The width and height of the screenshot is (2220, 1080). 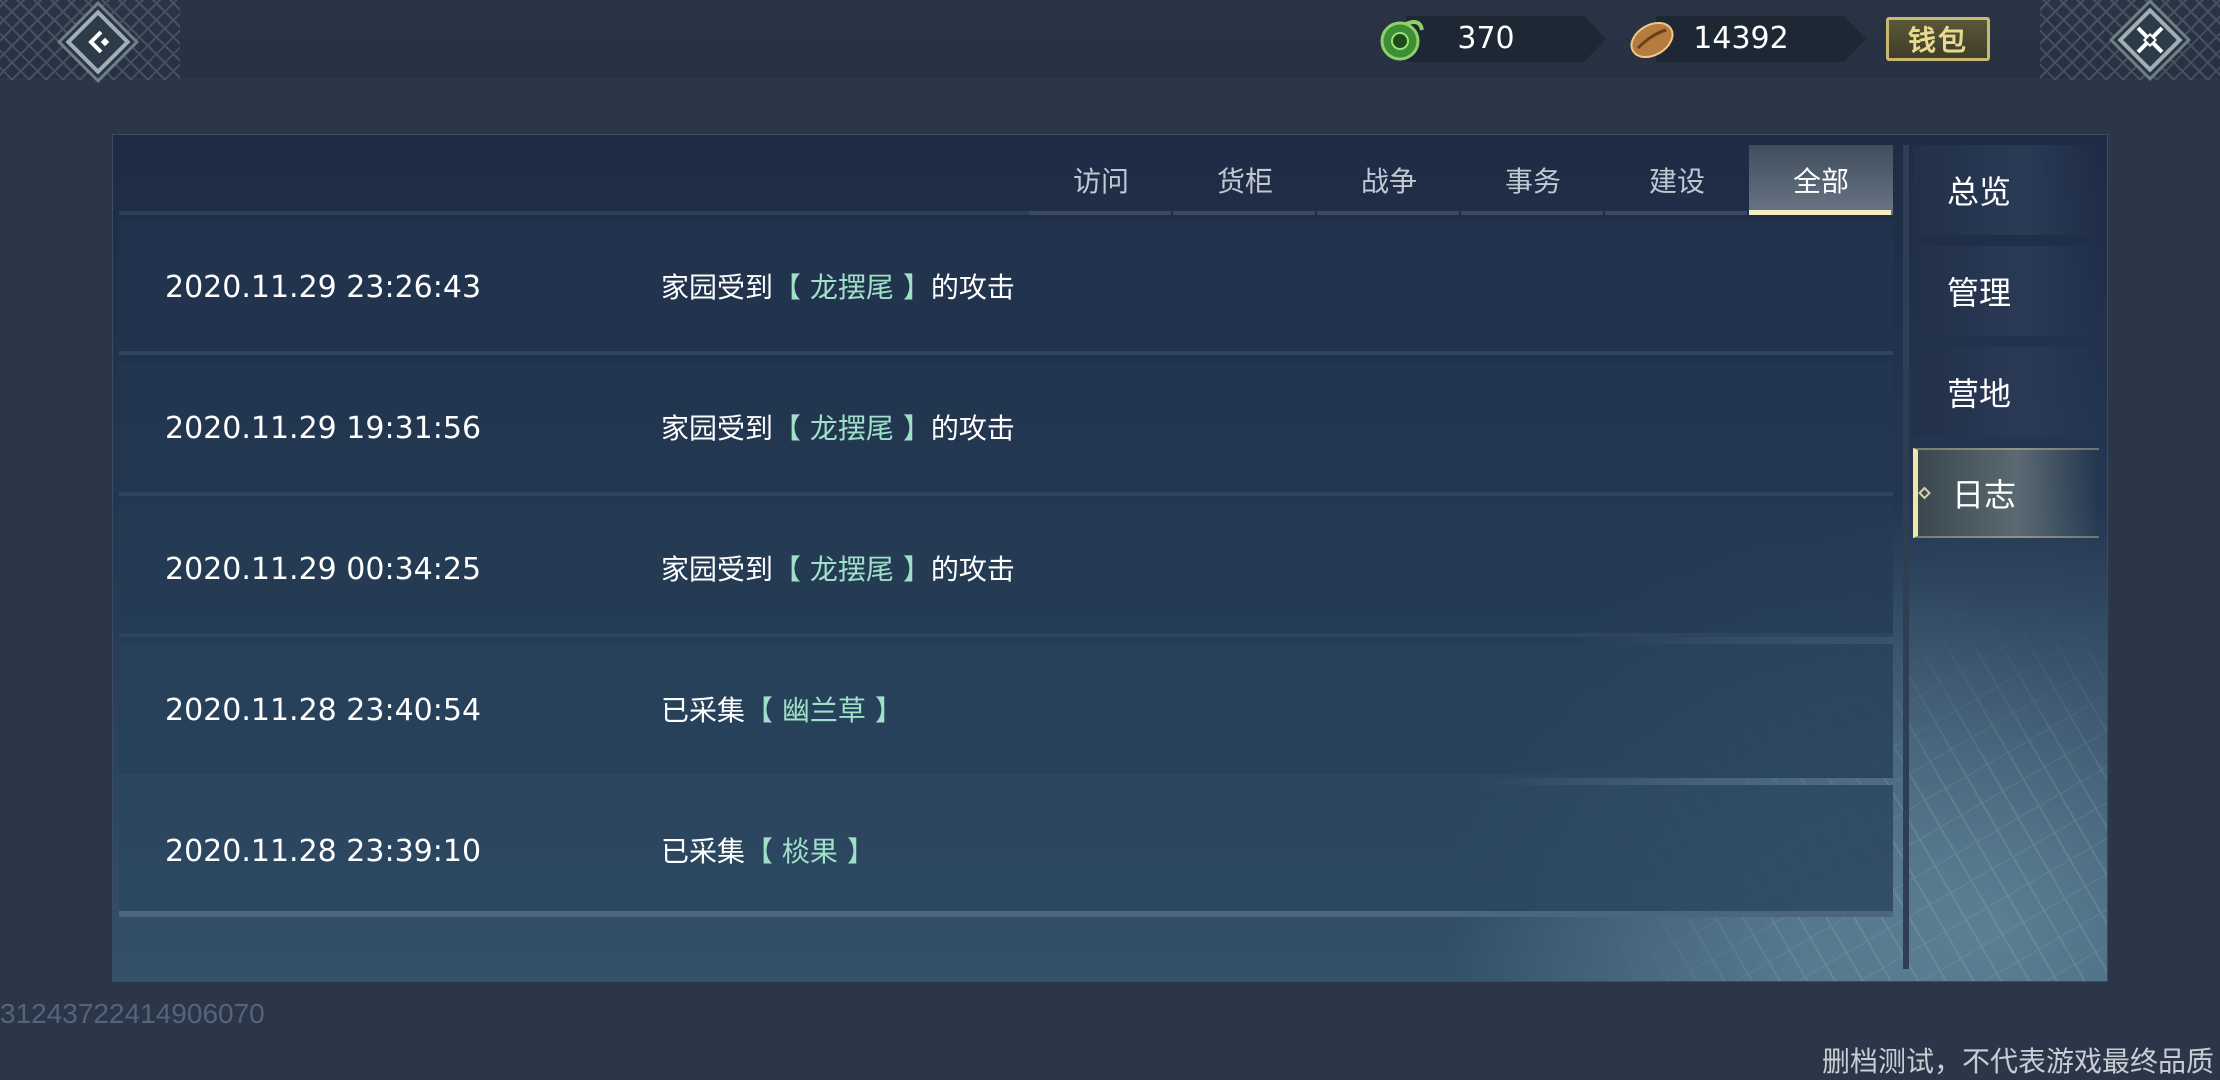 I want to click on log-message: 已采集【 幽兰草 】, so click(x=782, y=711).